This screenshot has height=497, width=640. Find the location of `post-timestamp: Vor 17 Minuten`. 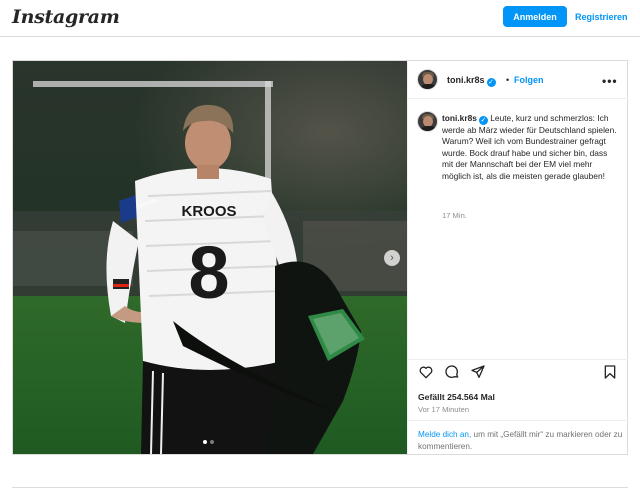

post-timestamp: Vor 17 Minuten is located at coordinates (443, 409).